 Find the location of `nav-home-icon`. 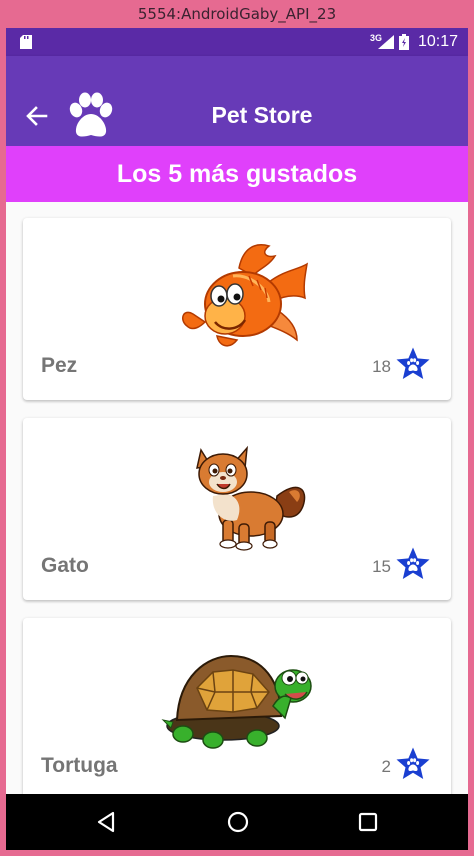

nav-home-icon is located at coordinates (238, 822).